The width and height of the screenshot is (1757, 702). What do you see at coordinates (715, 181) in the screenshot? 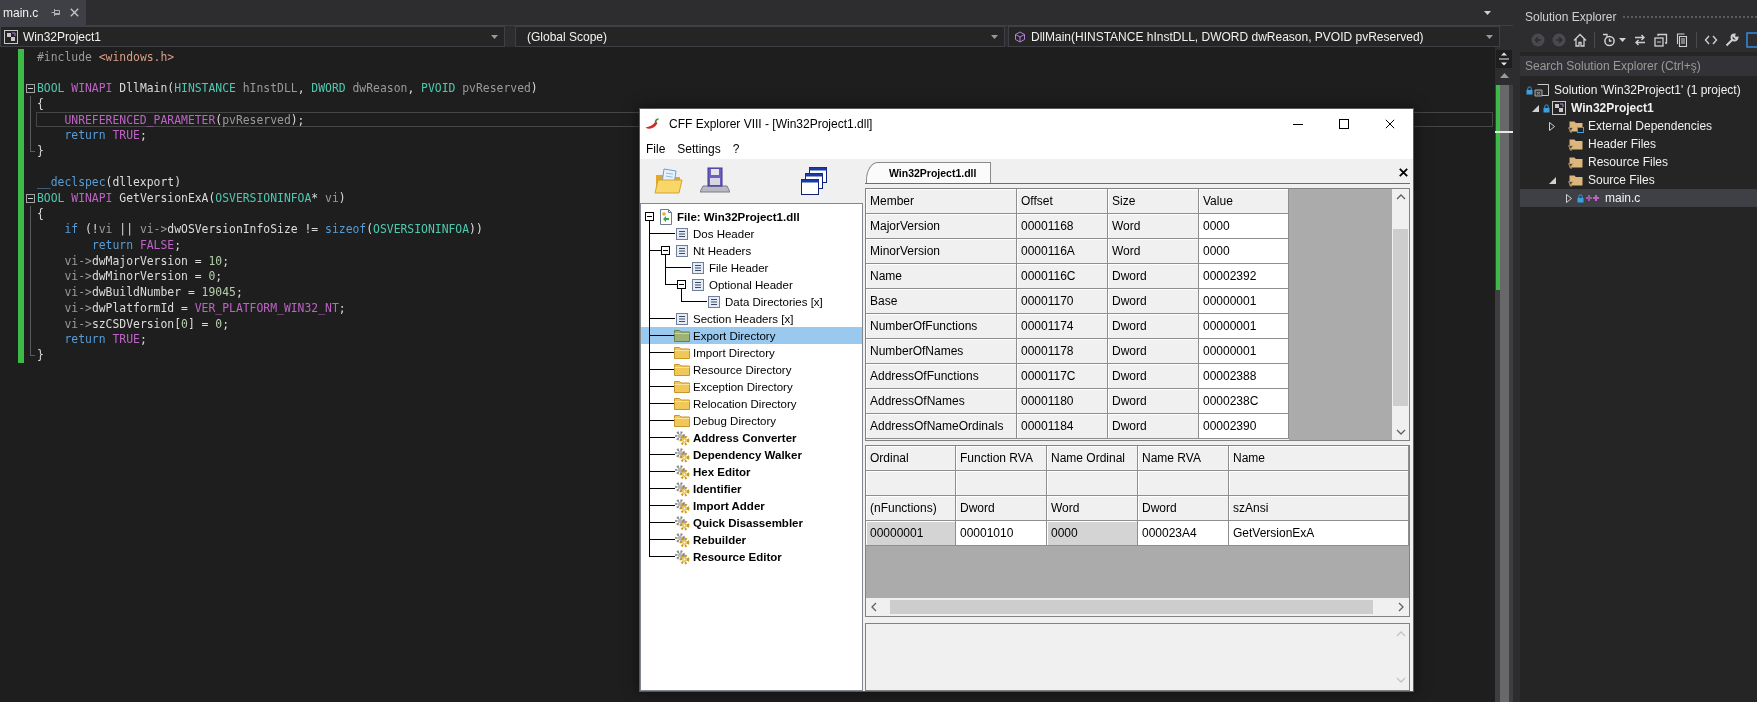
I see `floppy-disk-icon` at bounding box center [715, 181].